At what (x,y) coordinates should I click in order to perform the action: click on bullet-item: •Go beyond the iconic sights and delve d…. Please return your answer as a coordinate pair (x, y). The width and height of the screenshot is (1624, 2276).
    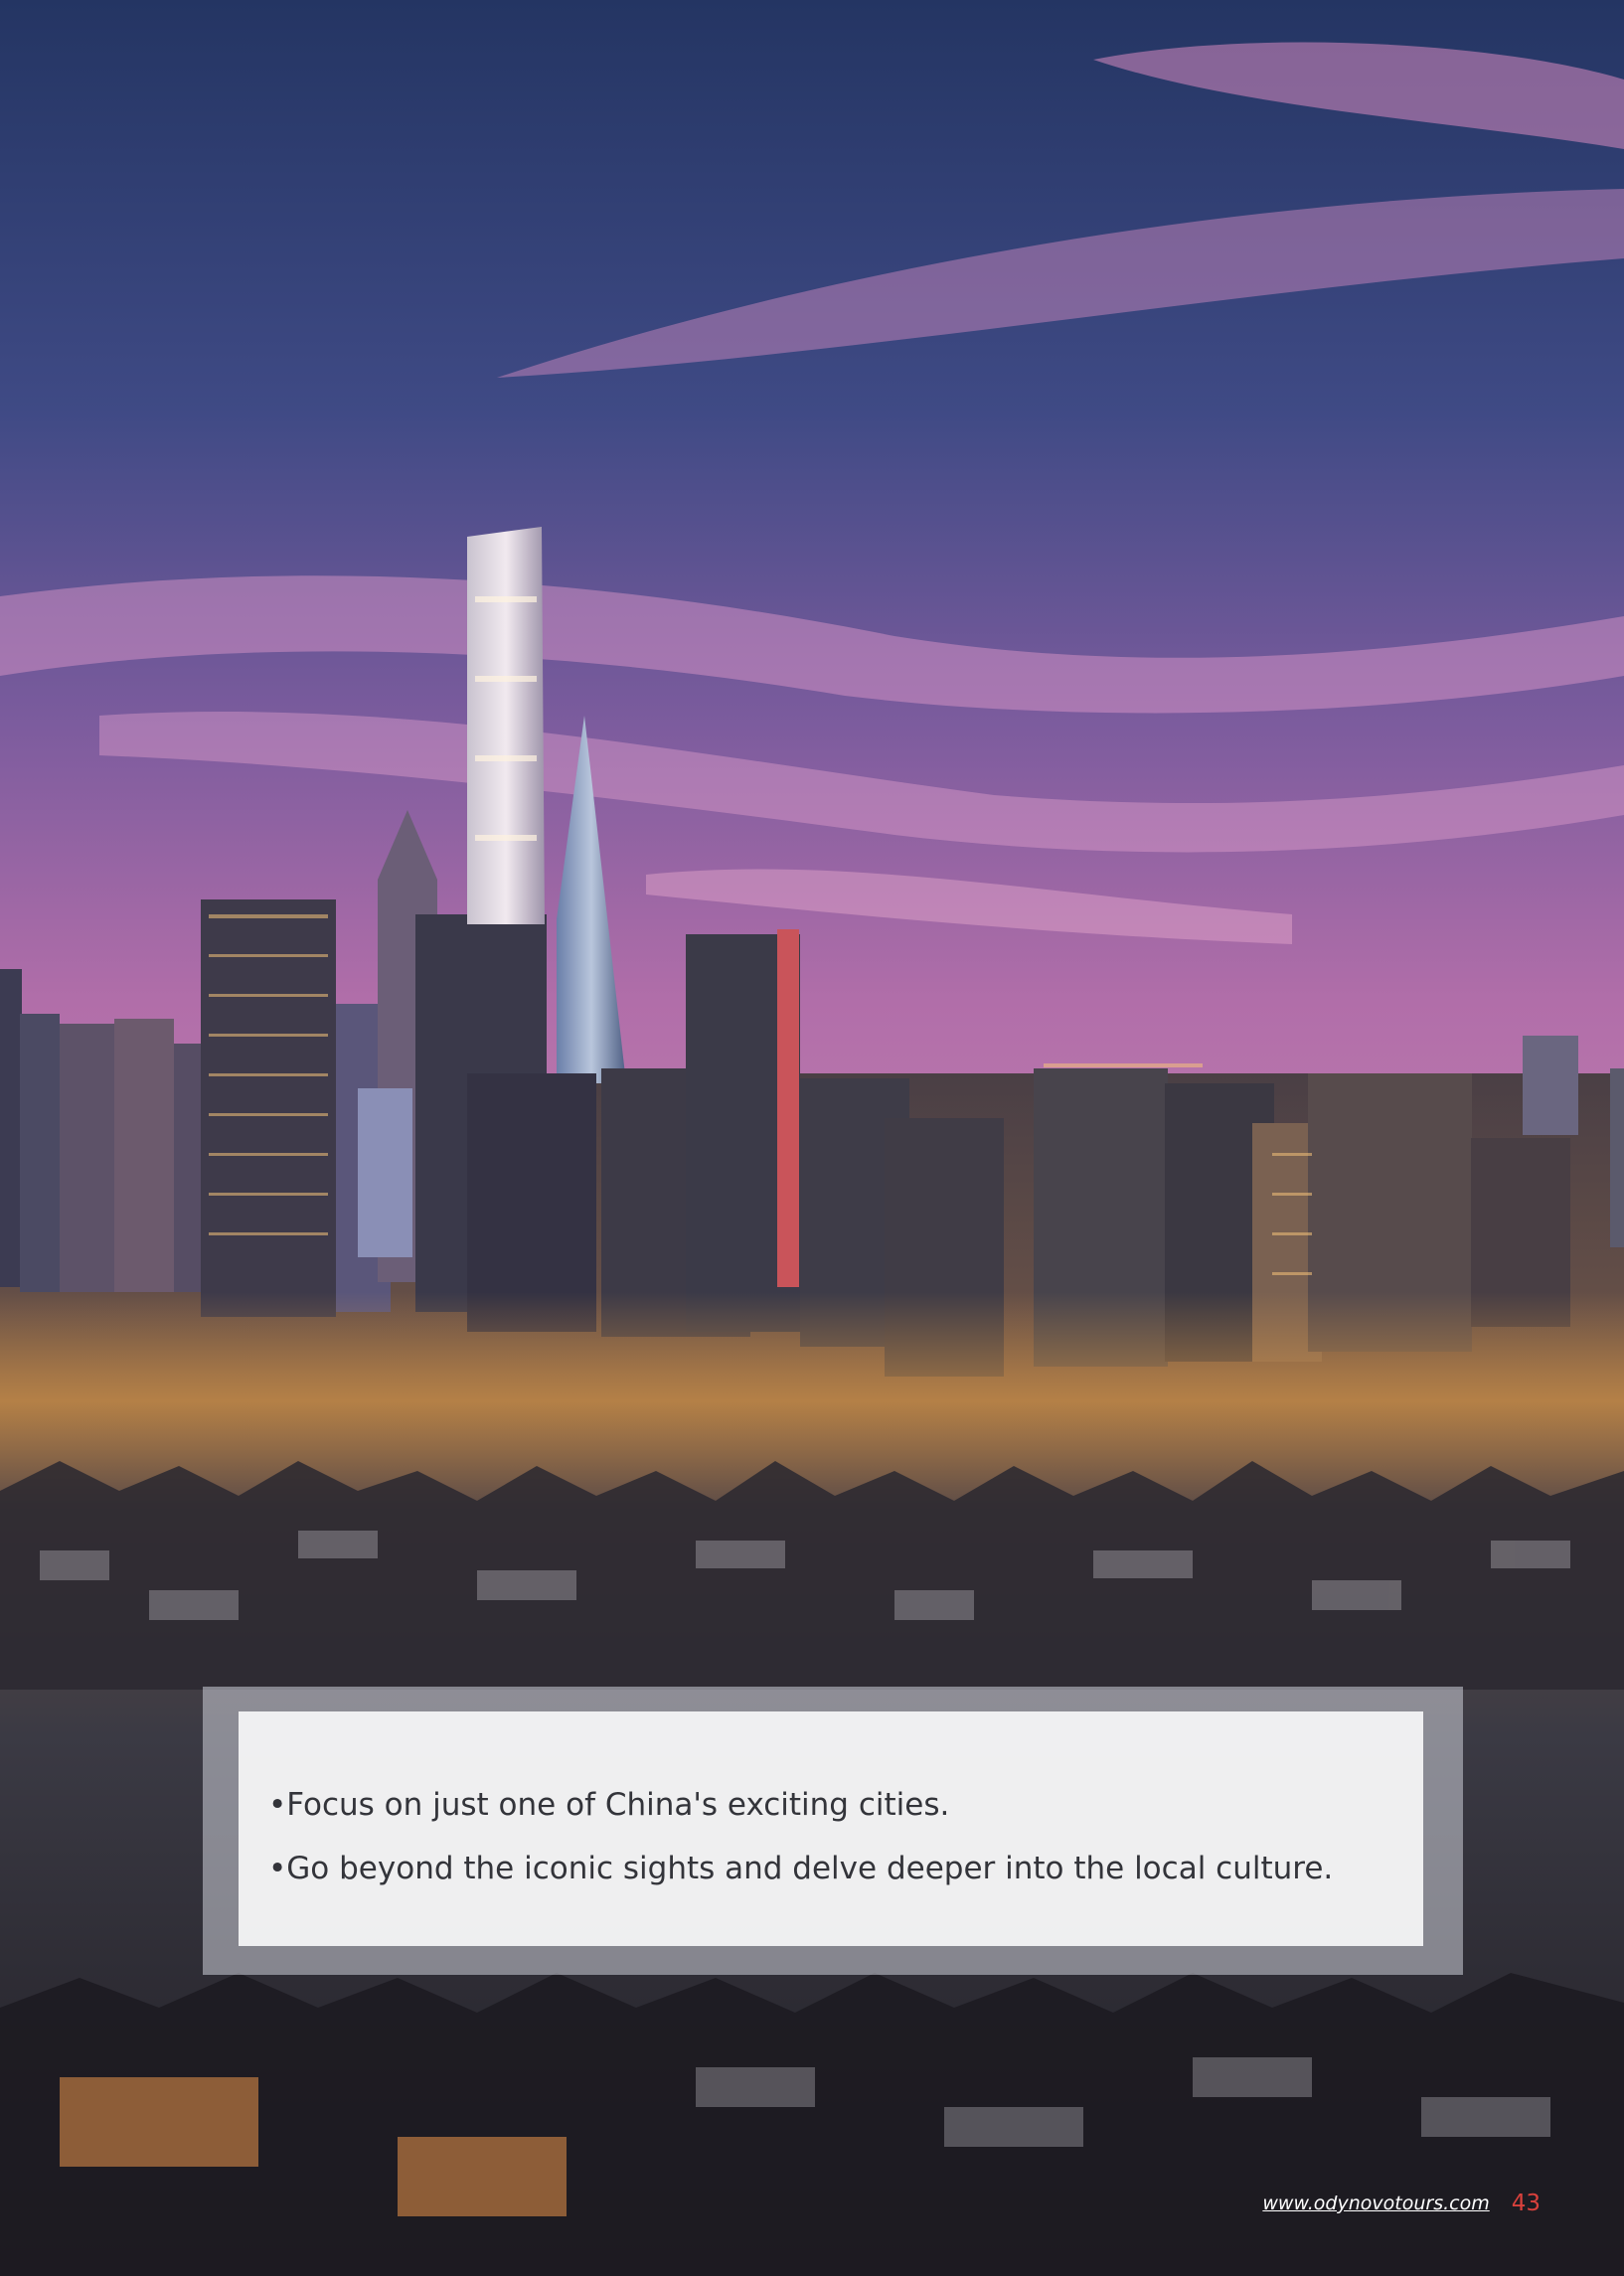
    Looking at the image, I should click on (801, 1868).